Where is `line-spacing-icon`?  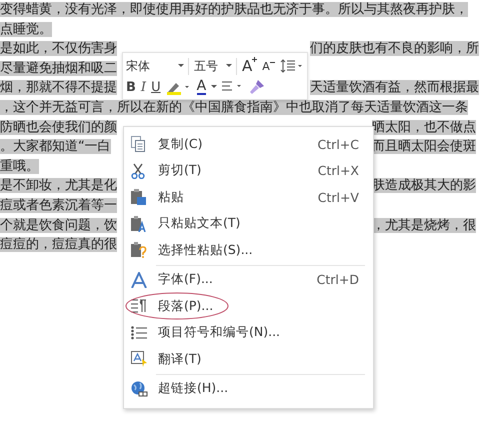 line-spacing-icon is located at coordinates (291, 66).